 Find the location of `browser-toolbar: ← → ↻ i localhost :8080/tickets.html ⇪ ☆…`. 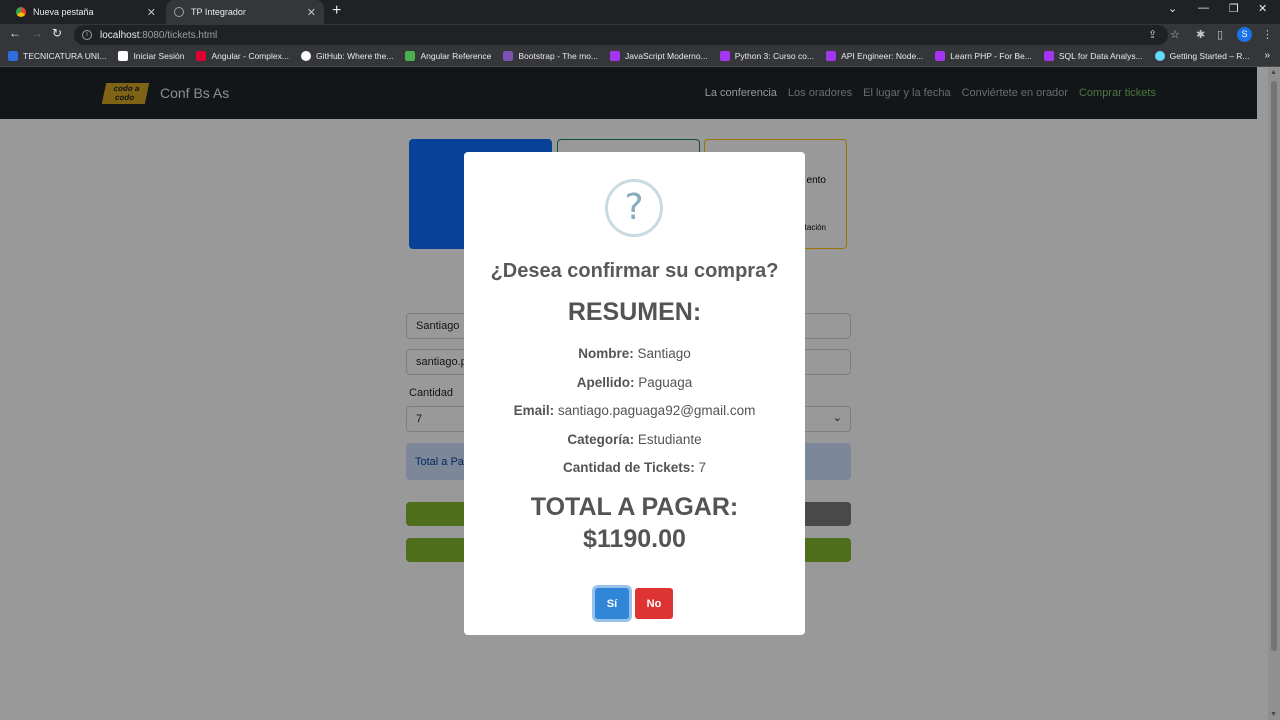

browser-toolbar: ← → ↻ i localhost :8080/tickets.html ⇪ ☆… is located at coordinates (640, 35).